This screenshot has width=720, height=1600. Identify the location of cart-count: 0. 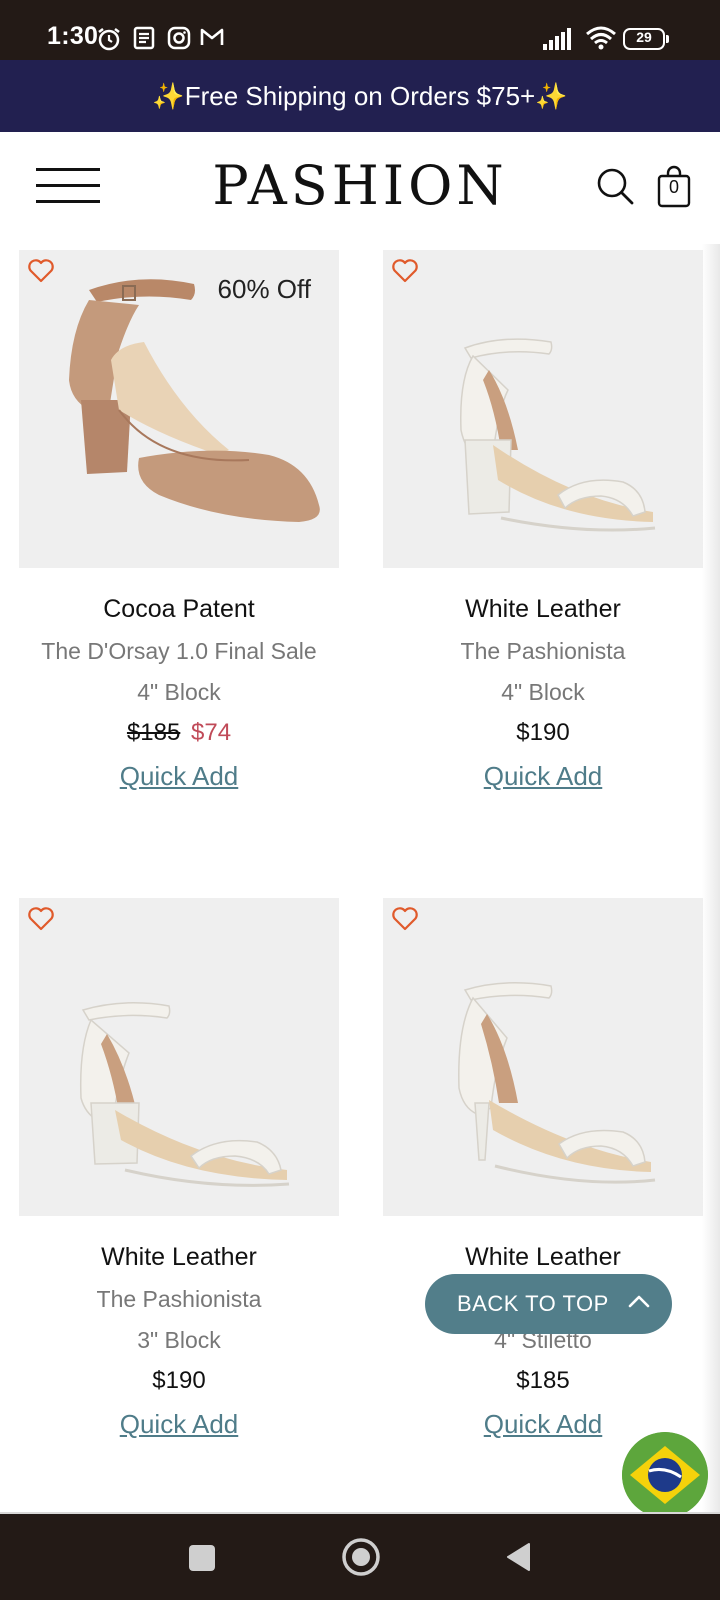
(673, 187).